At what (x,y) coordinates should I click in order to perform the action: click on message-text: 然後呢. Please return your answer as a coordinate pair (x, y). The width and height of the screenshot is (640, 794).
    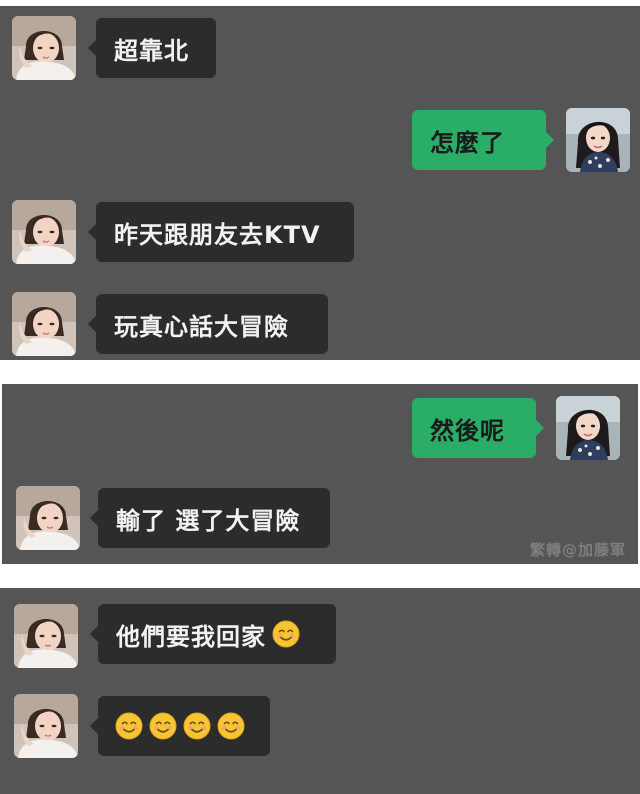
    Looking at the image, I should click on (467, 430).